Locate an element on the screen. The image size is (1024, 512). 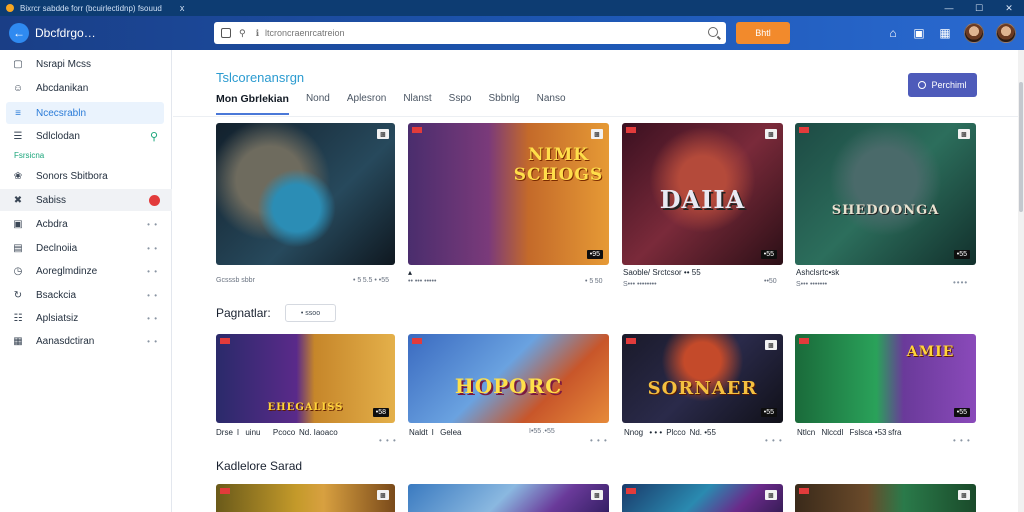
store-icon: ▣ is located at coordinates (919, 33).